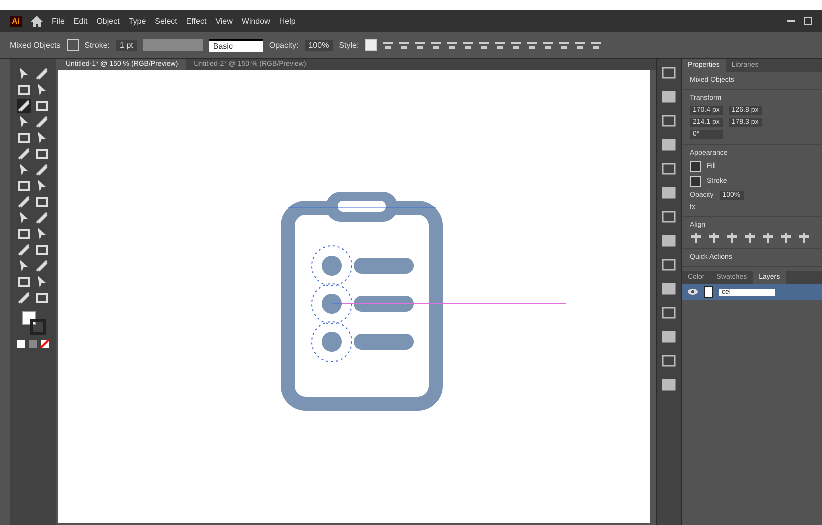 Image resolution: width=822 pixels, height=525 pixels. What do you see at coordinates (33, 344) in the screenshot?
I see `color-mode-icon` at bounding box center [33, 344].